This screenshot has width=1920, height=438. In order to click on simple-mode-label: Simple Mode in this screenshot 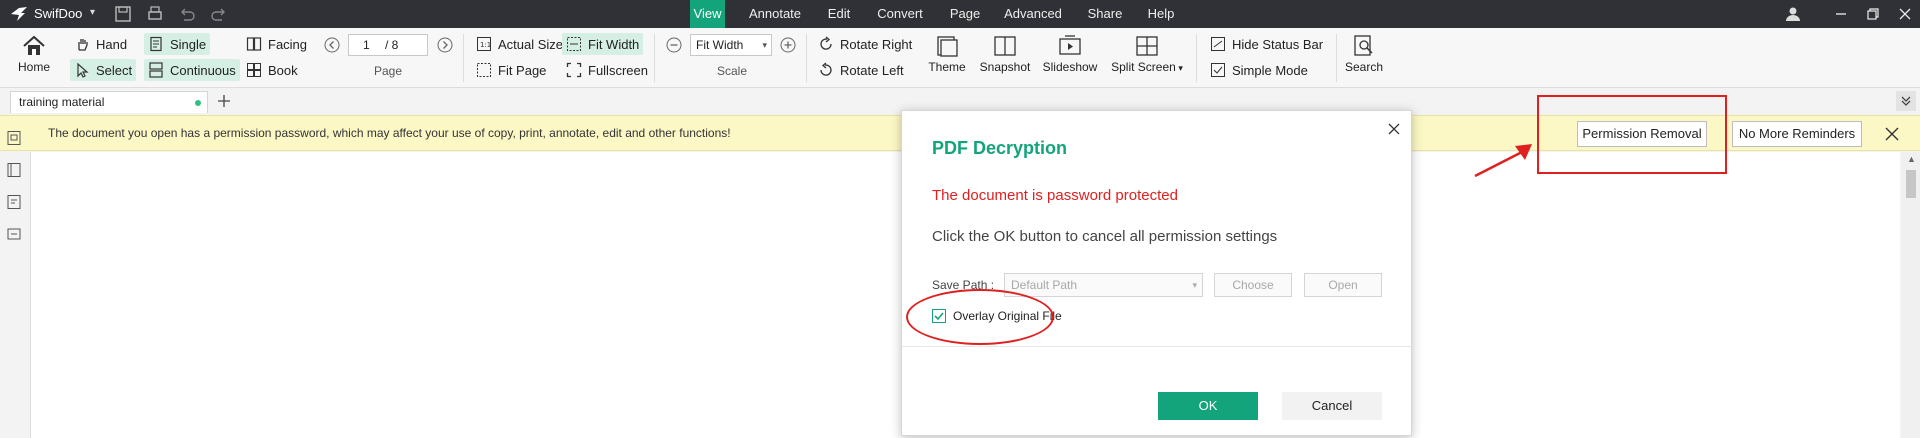, I will do `click(1270, 70)`.